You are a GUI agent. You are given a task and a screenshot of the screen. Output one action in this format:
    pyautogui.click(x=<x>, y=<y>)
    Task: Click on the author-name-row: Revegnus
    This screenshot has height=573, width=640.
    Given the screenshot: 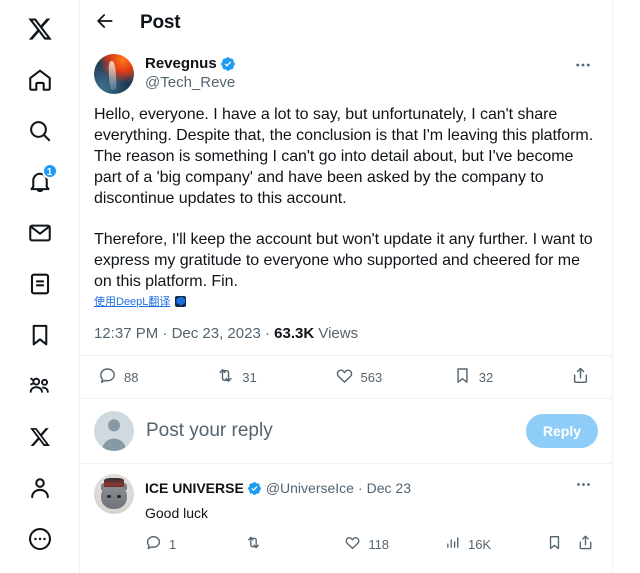 What is the action you would take?
    pyautogui.click(x=356, y=63)
    